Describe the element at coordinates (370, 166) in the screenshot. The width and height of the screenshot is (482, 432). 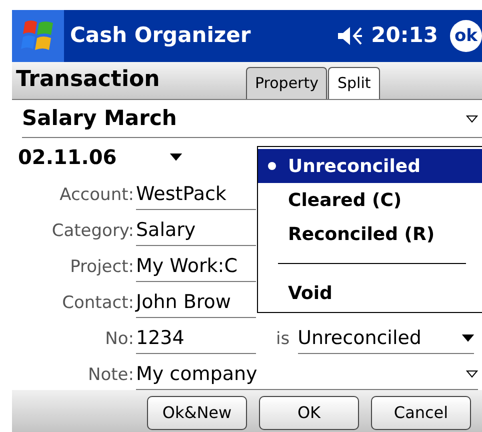
I see `menu-item: Unreconciled` at that location.